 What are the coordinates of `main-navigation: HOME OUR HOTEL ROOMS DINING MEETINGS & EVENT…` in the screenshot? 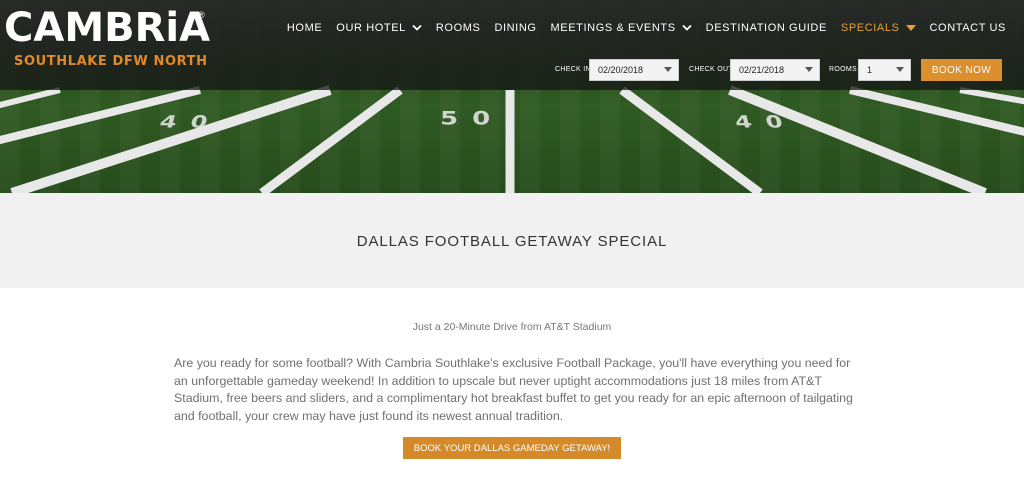 It's located at (639, 28).